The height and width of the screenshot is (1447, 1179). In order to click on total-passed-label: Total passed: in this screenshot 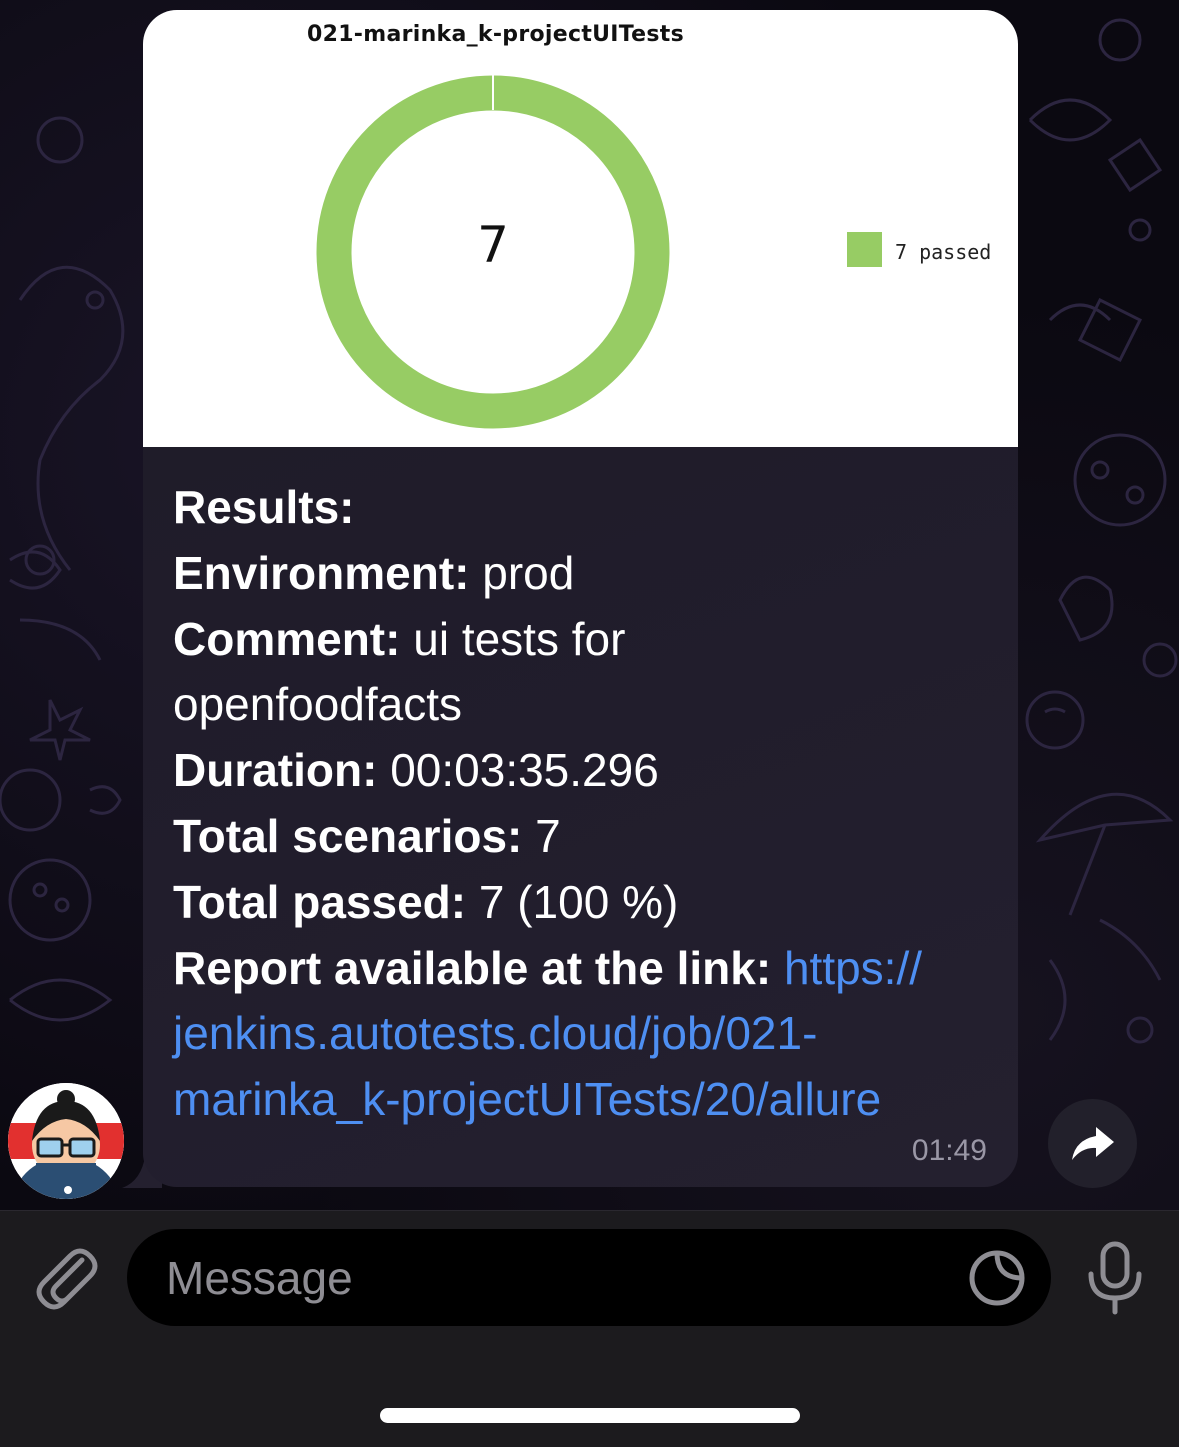, I will do `click(320, 901)`.